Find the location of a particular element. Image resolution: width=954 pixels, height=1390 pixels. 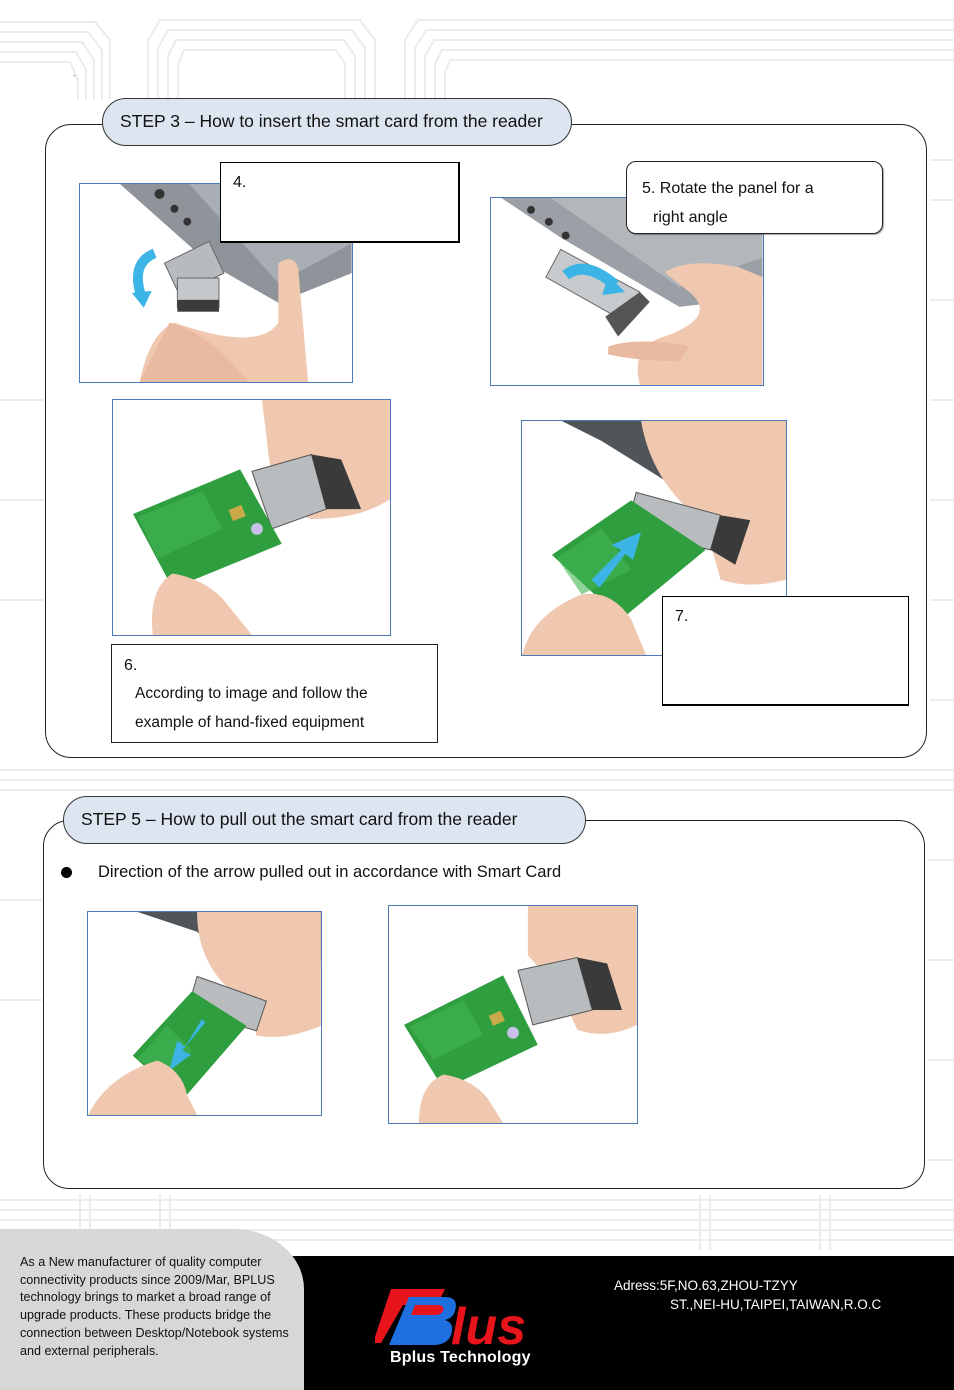

caption-5-line2: right angle is located at coordinates (690, 217).